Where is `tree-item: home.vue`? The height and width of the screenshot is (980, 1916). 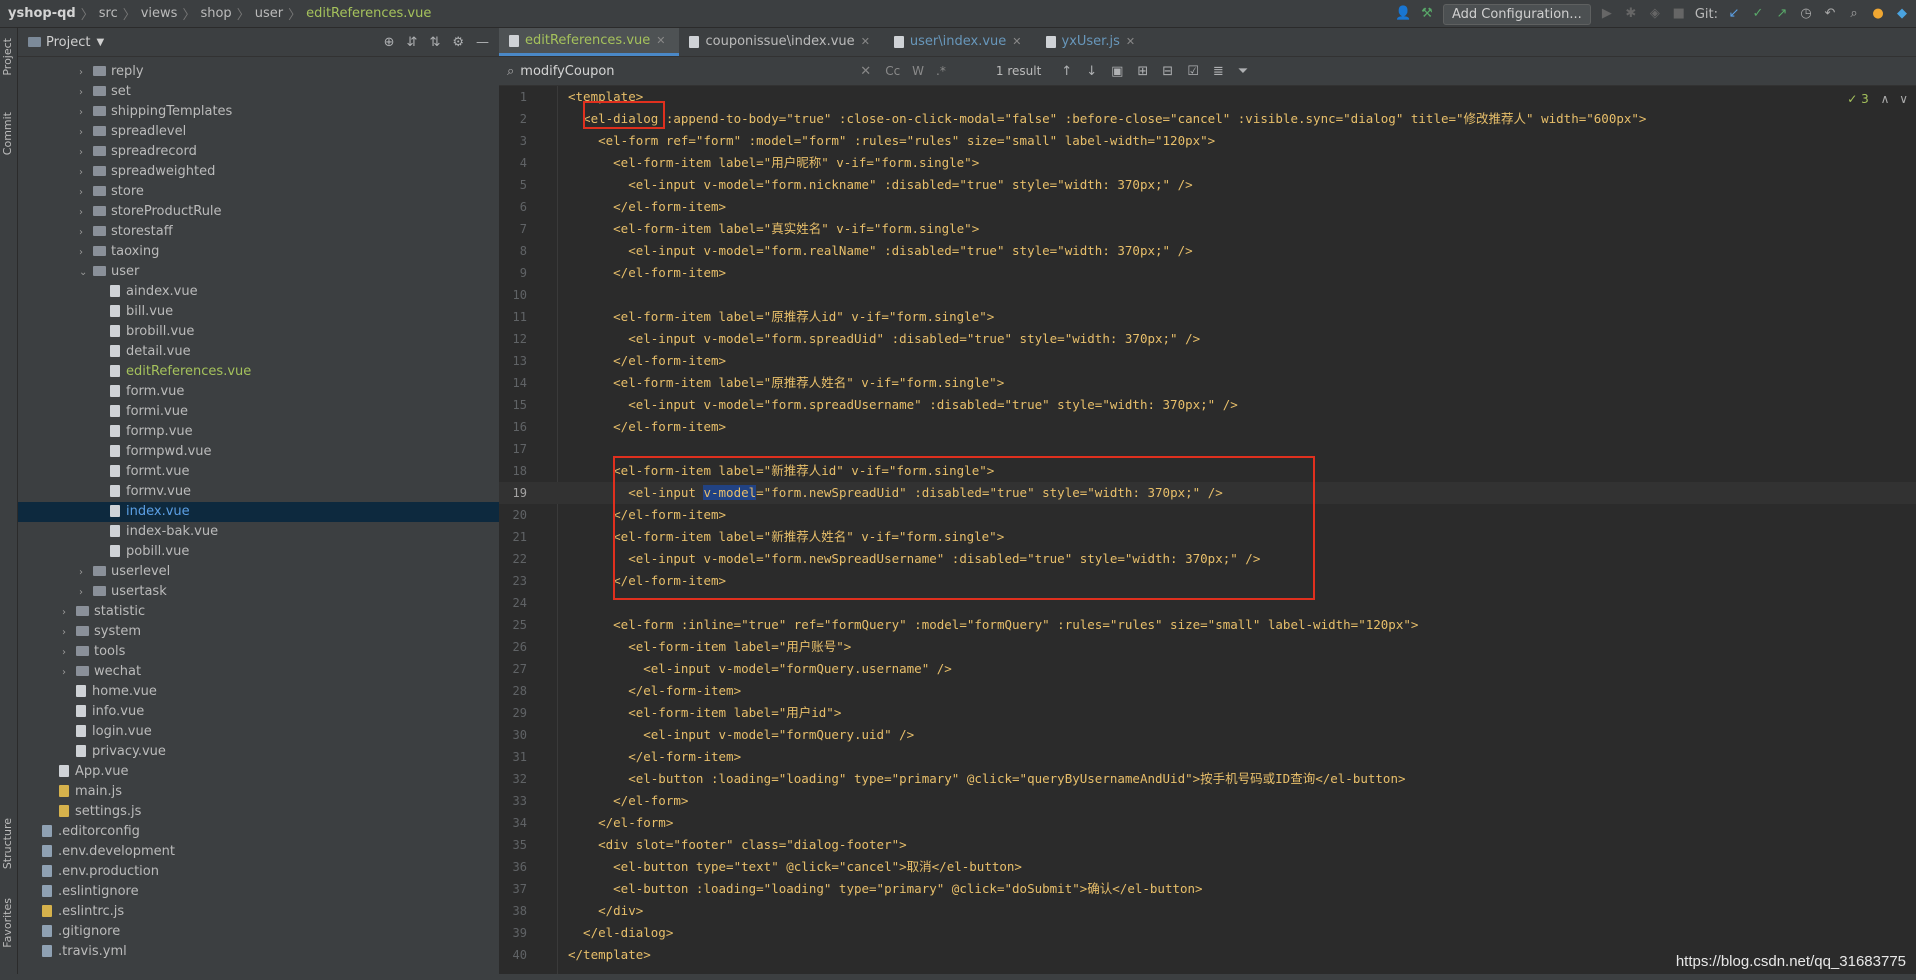
tree-item: home.vue is located at coordinates (258, 692).